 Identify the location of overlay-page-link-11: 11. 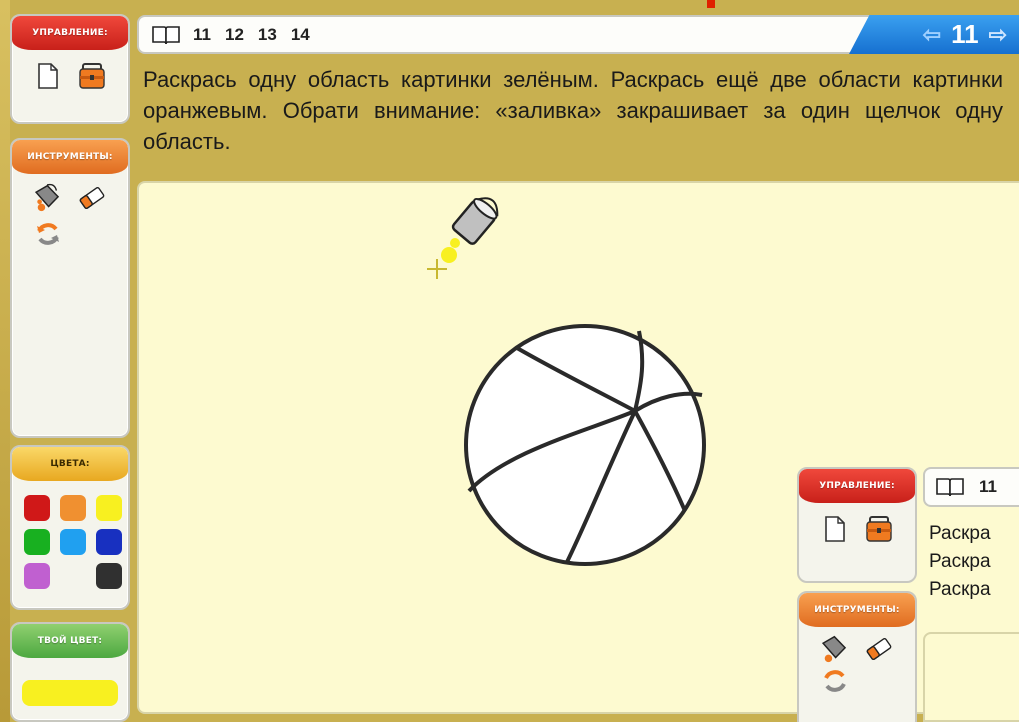
(988, 487).